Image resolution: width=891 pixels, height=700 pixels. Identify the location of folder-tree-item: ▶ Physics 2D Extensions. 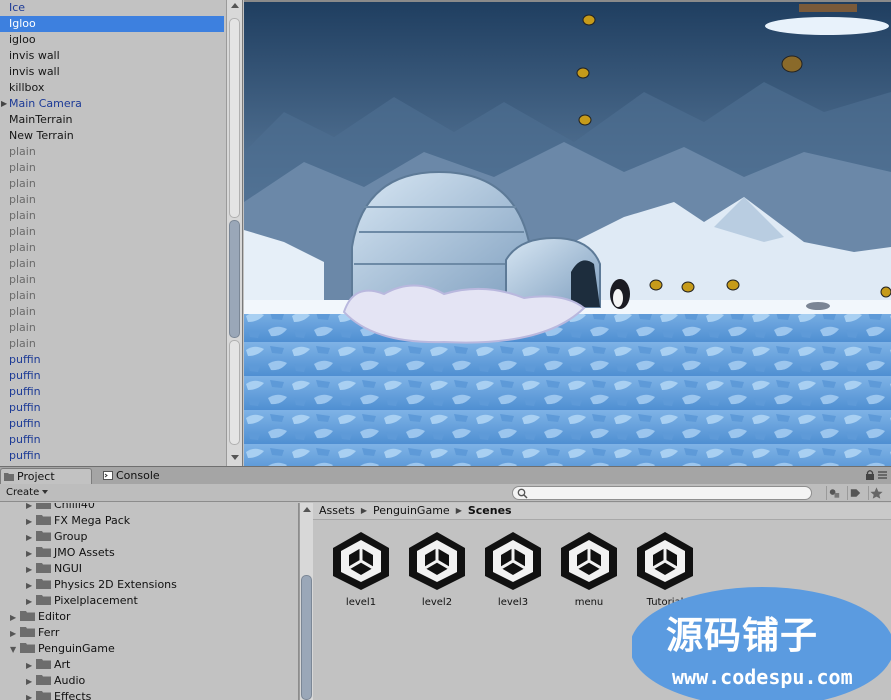
(101, 585).